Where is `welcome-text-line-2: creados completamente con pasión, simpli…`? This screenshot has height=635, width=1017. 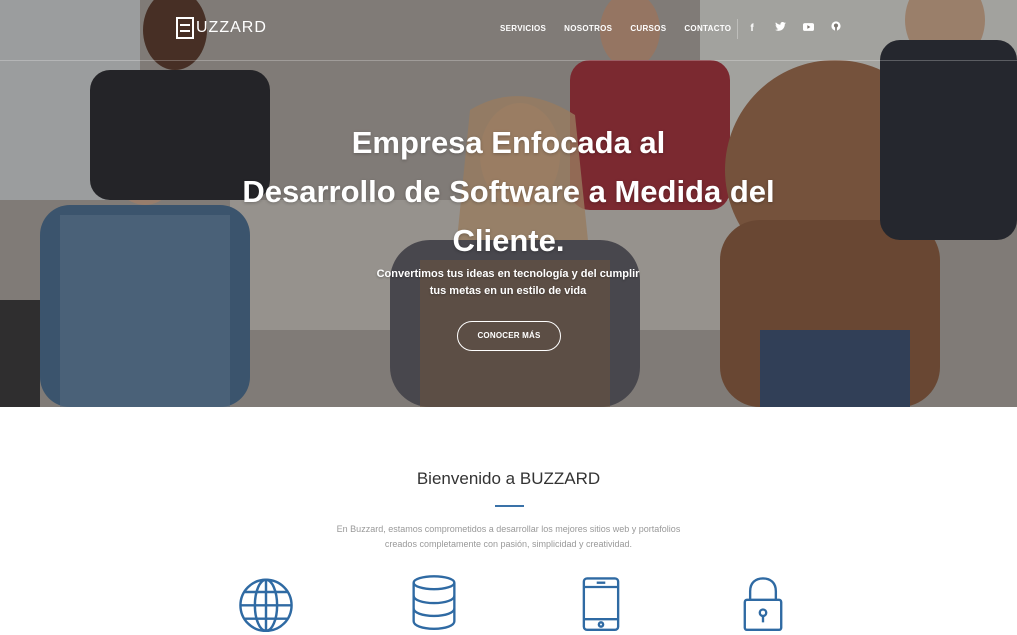 welcome-text-line-2: creados completamente con pasión, simpli… is located at coordinates (508, 544).